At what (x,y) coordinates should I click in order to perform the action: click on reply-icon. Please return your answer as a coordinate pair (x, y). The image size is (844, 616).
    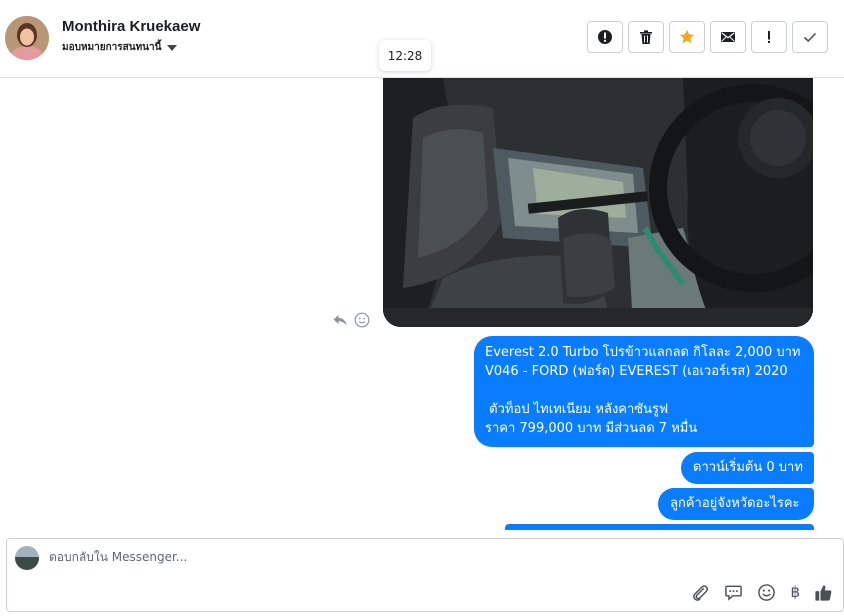
    Looking at the image, I should click on (340, 320).